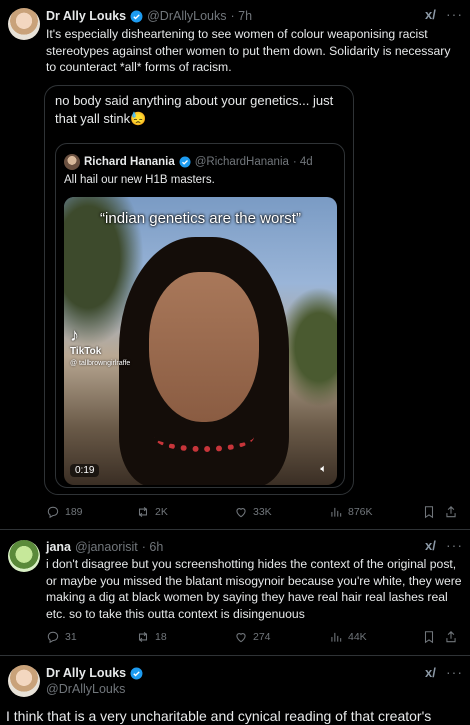 The height and width of the screenshot is (725, 470). What do you see at coordinates (242, 162) in the screenshot?
I see `author-handle: @RichardHanania` at bounding box center [242, 162].